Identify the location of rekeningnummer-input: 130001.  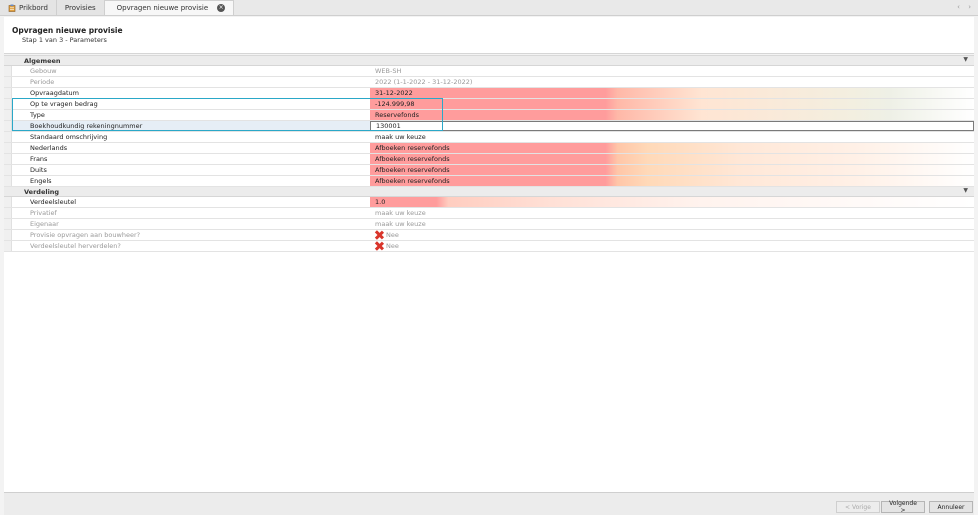
(672, 126).